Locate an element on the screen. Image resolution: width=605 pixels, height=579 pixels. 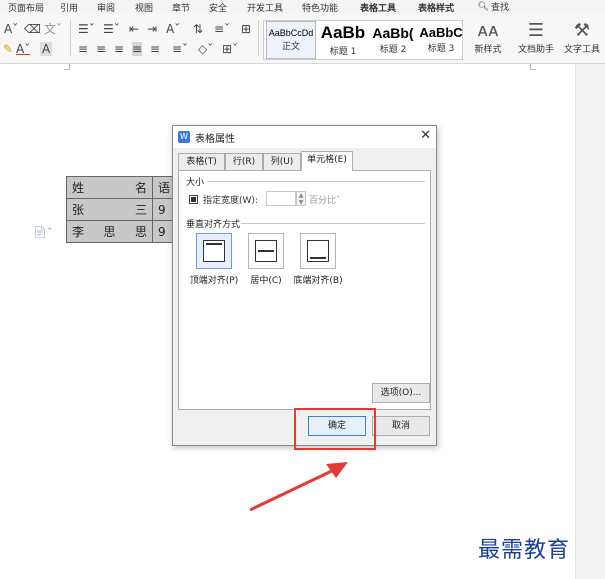
table-cell: 张三 is located at coordinates (109, 209).